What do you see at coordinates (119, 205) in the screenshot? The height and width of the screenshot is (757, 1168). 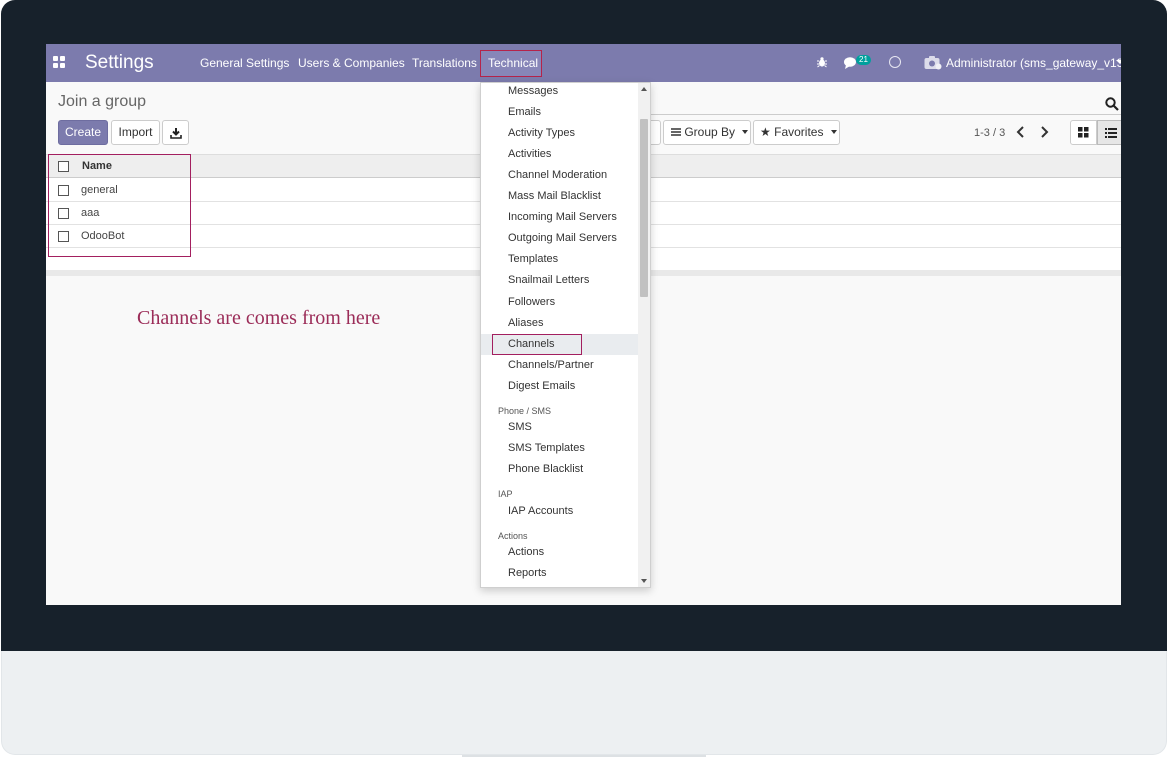 I see `rows-highlight-box` at bounding box center [119, 205].